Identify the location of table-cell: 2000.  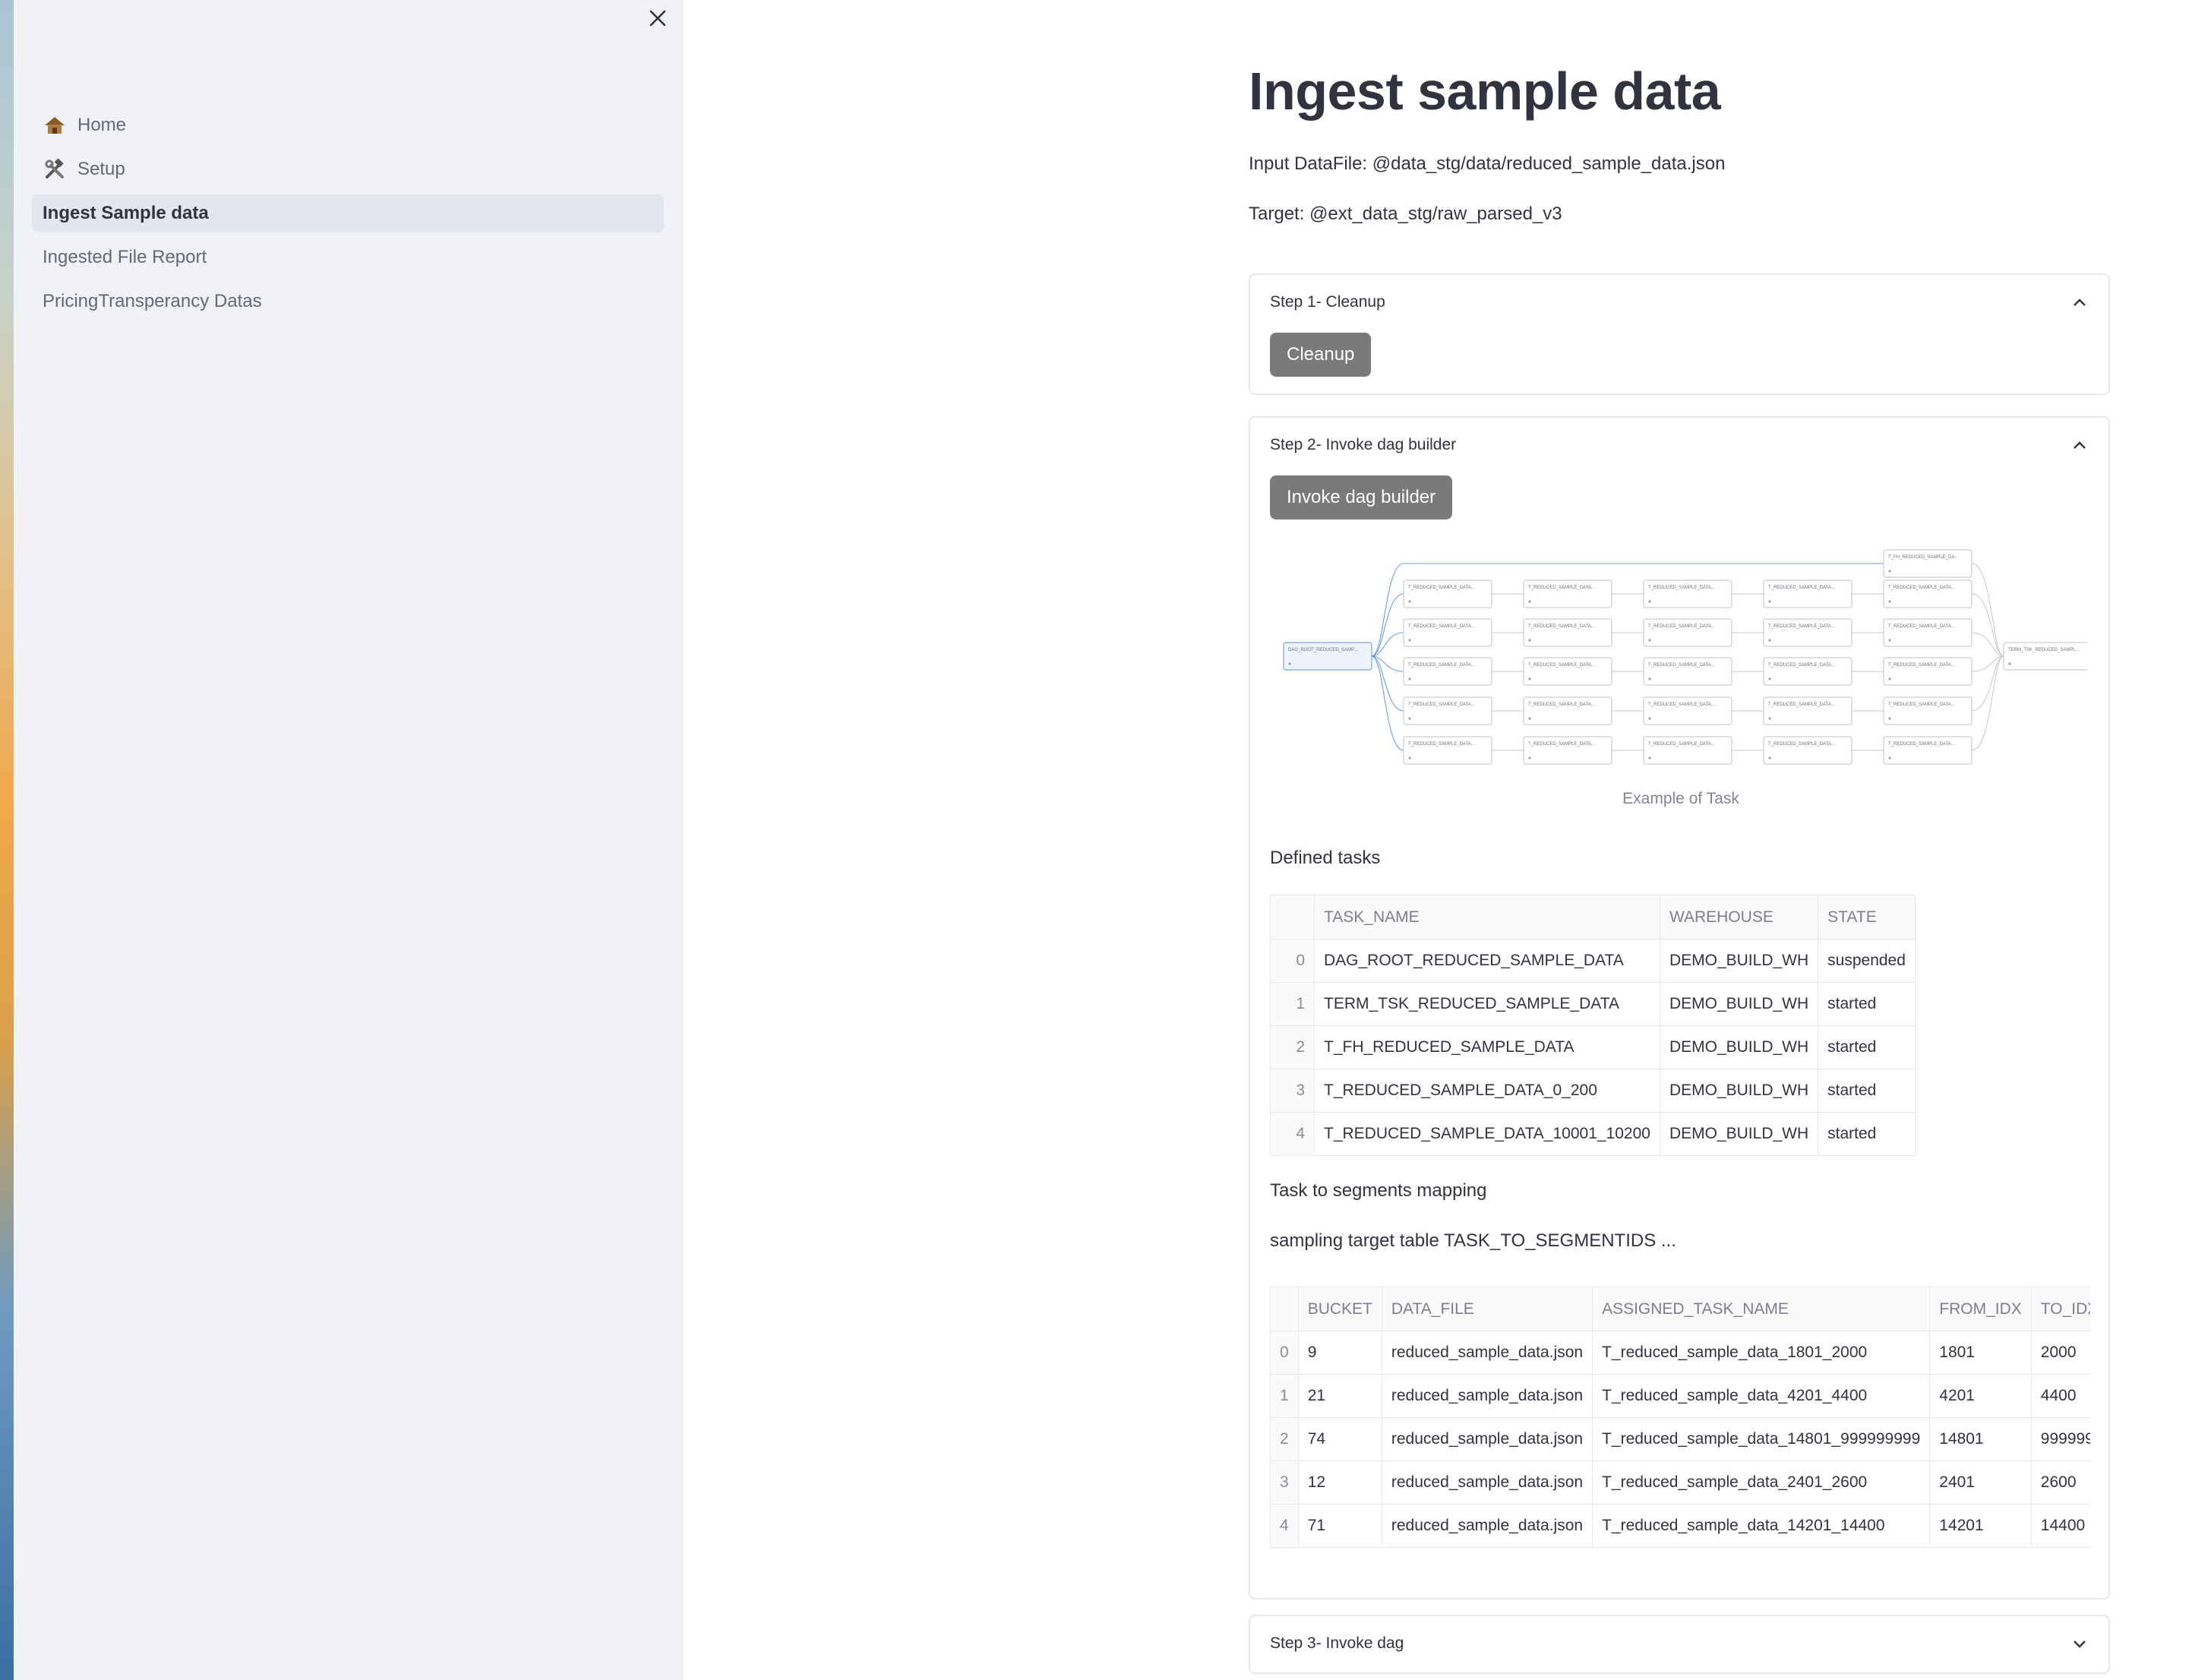
(2060, 1353).